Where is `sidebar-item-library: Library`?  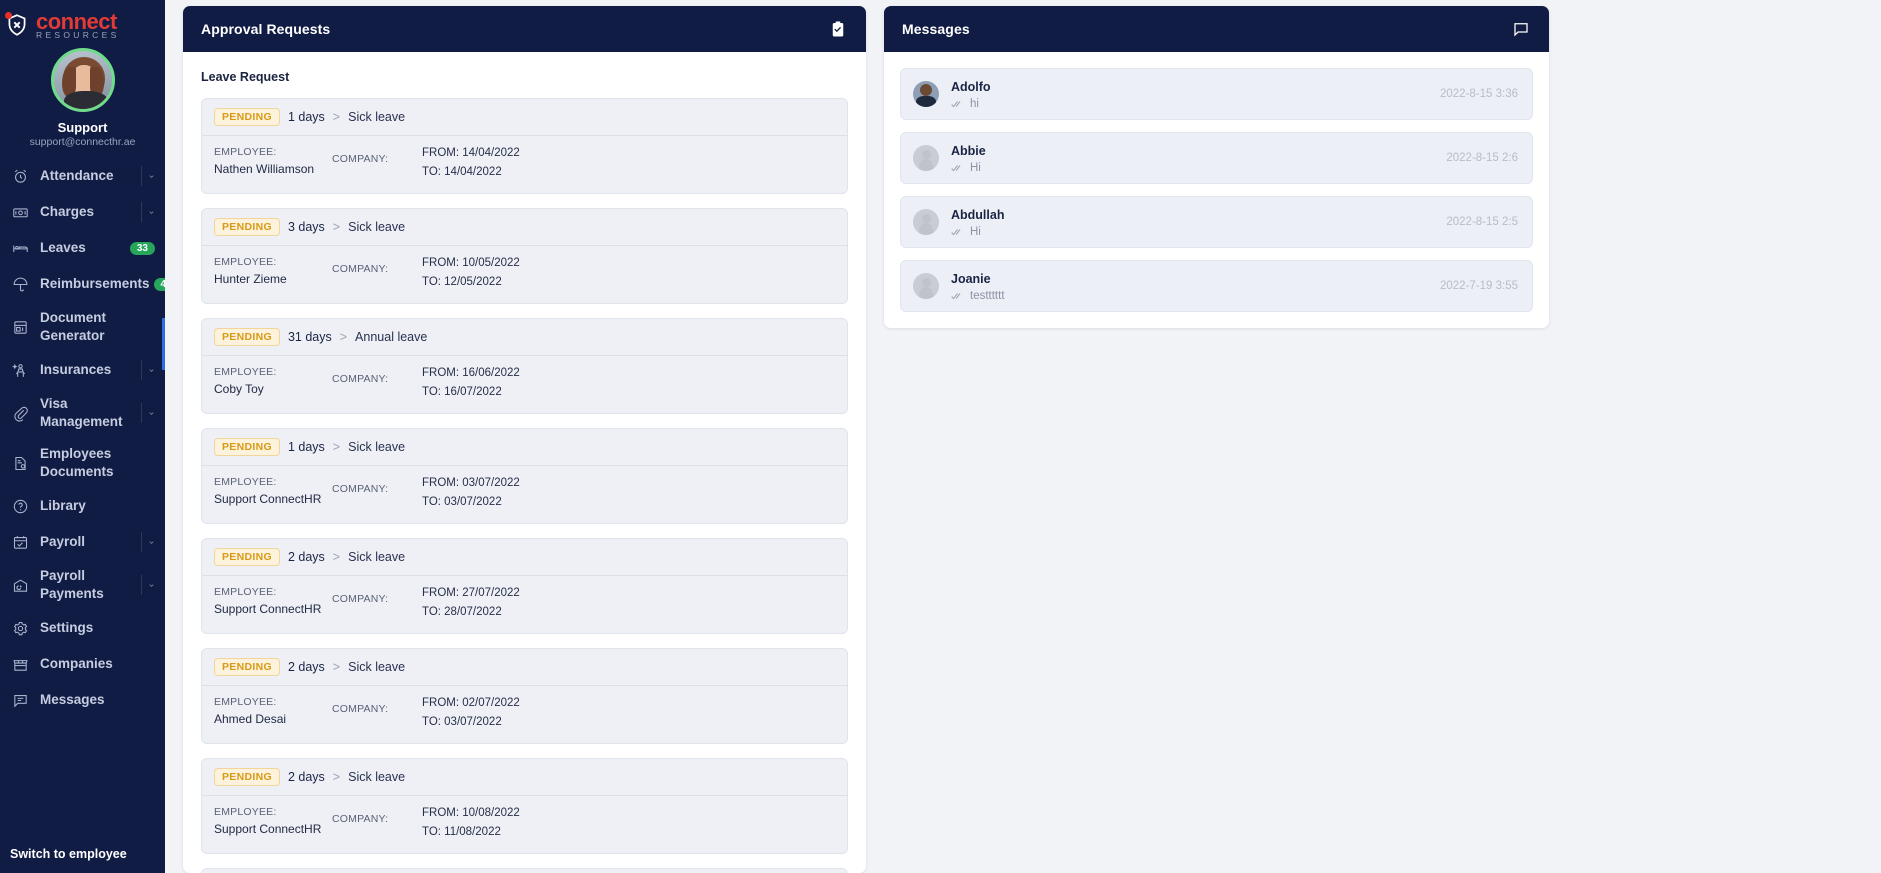 sidebar-item-library: Library is located at coordinates (82, 506).